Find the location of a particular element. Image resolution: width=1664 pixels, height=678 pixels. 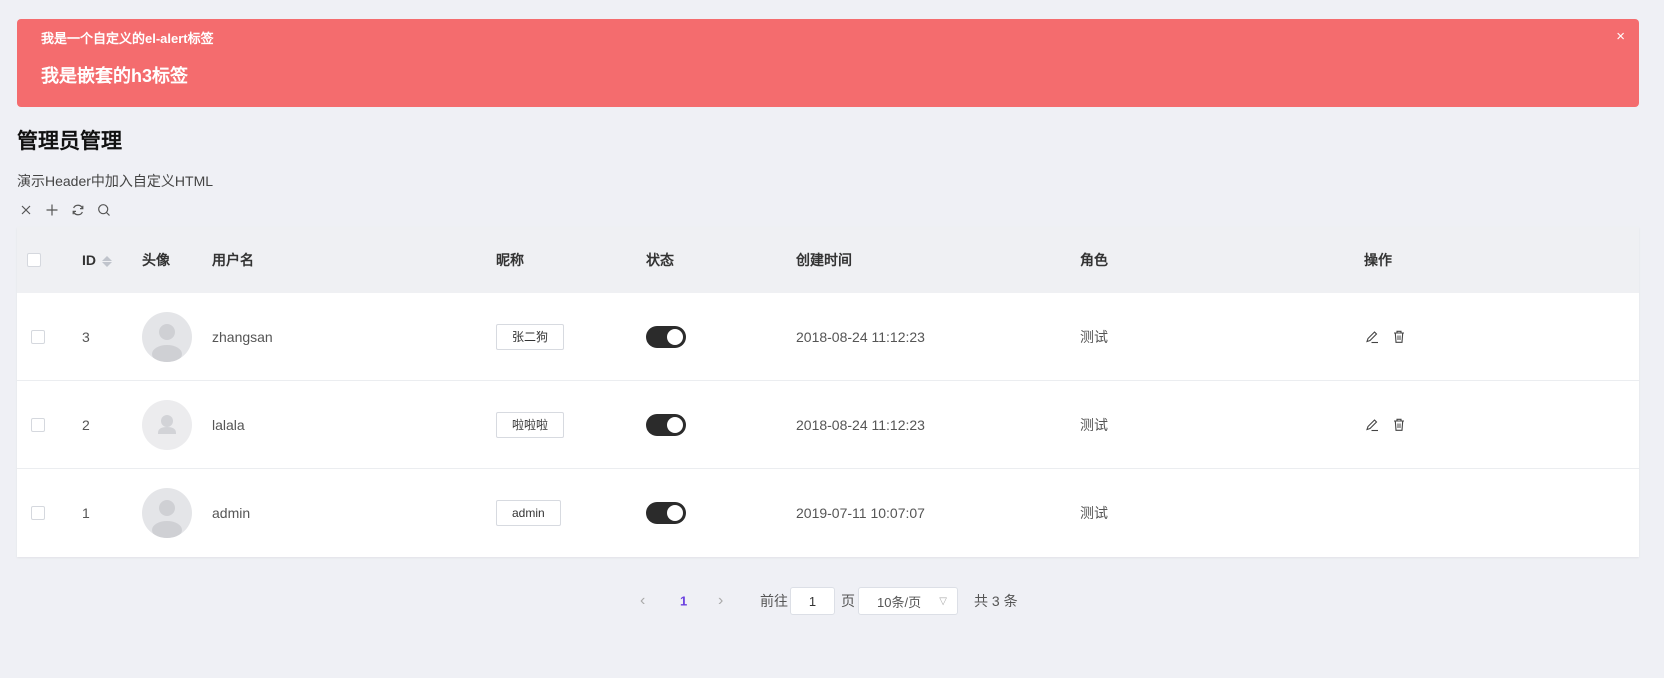

table-row: 1 admin admin 2019-07-11 10:07:07 测试 is located at coordinates (828, 513).